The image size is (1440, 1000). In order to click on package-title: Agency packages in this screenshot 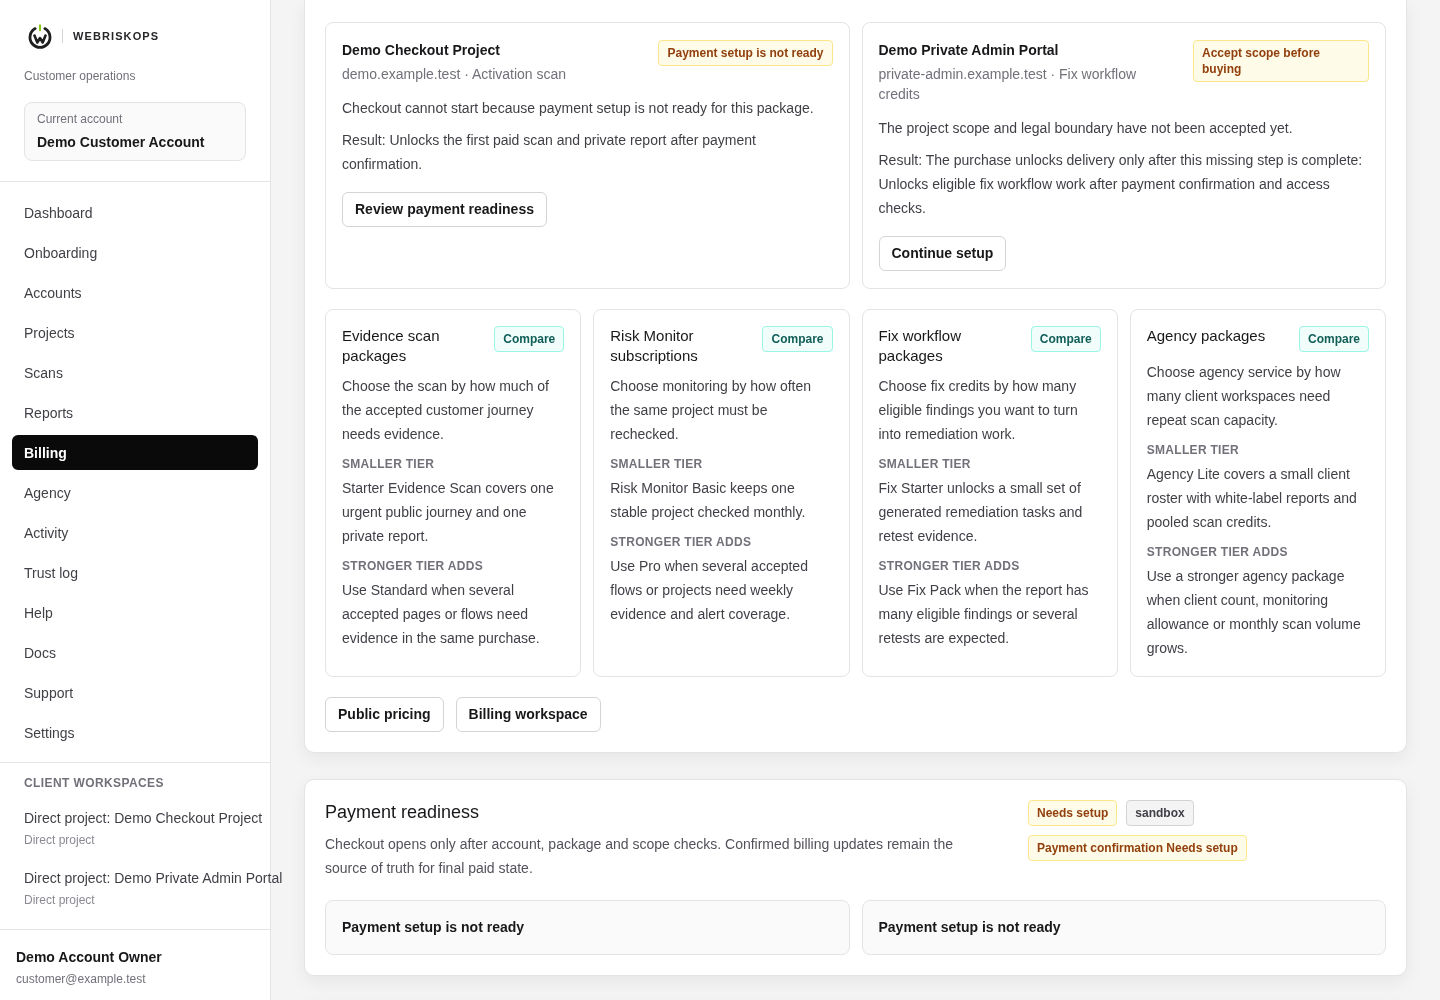, I will do `click(1206, 336)`.